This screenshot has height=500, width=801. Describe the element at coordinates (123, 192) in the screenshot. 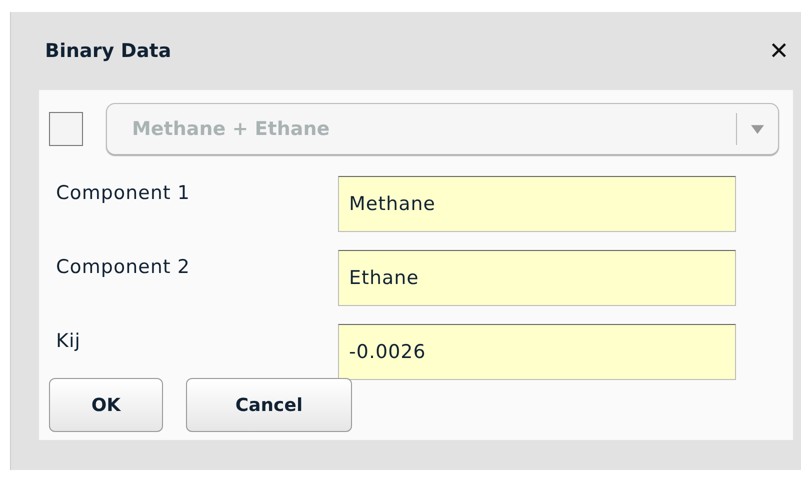

I see `field-label: Component 1` at that location.